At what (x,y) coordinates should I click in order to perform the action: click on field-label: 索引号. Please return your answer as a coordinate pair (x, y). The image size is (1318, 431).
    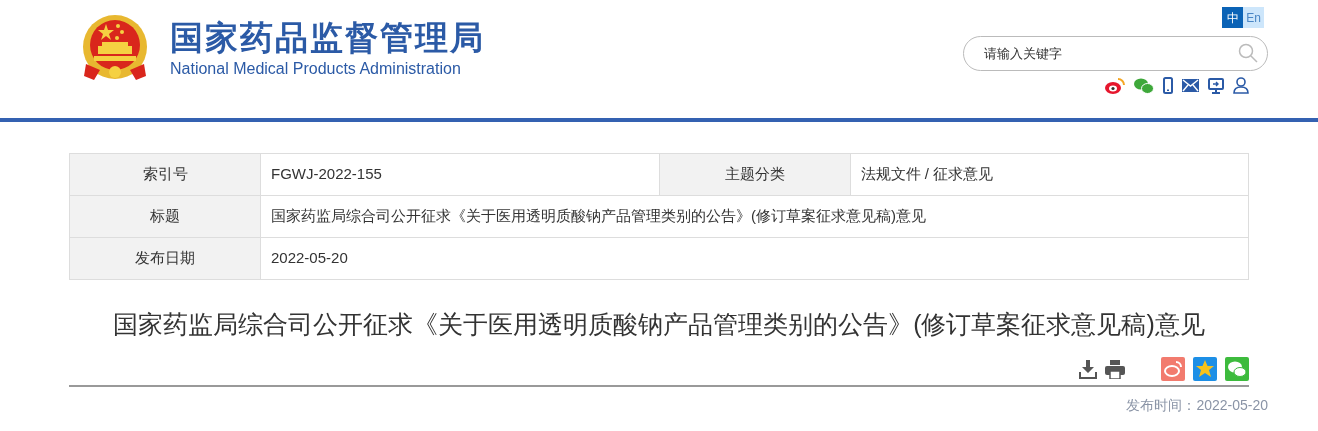
    Looking at the image, I should click on (165, 174).